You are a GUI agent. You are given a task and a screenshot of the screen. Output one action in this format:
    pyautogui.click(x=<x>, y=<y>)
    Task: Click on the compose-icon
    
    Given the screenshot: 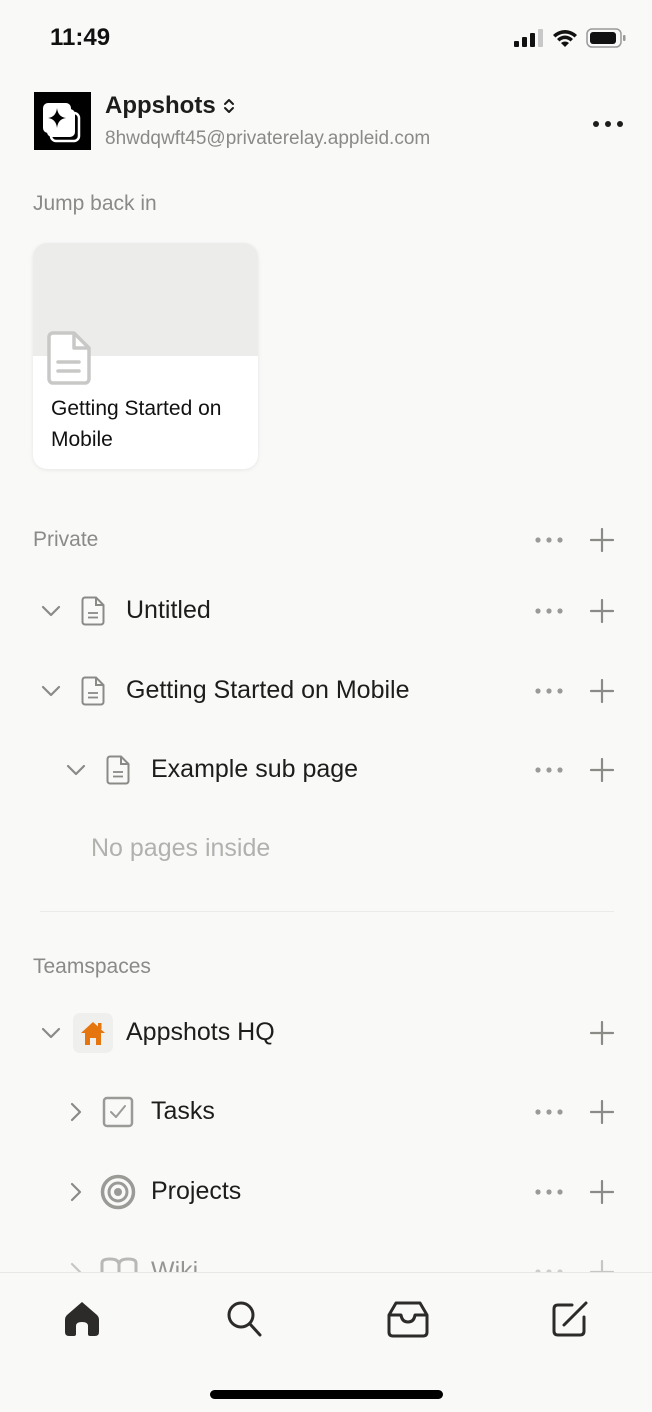 What is the action you would take?
    pyautogui.click(x=570, y=1319)
    